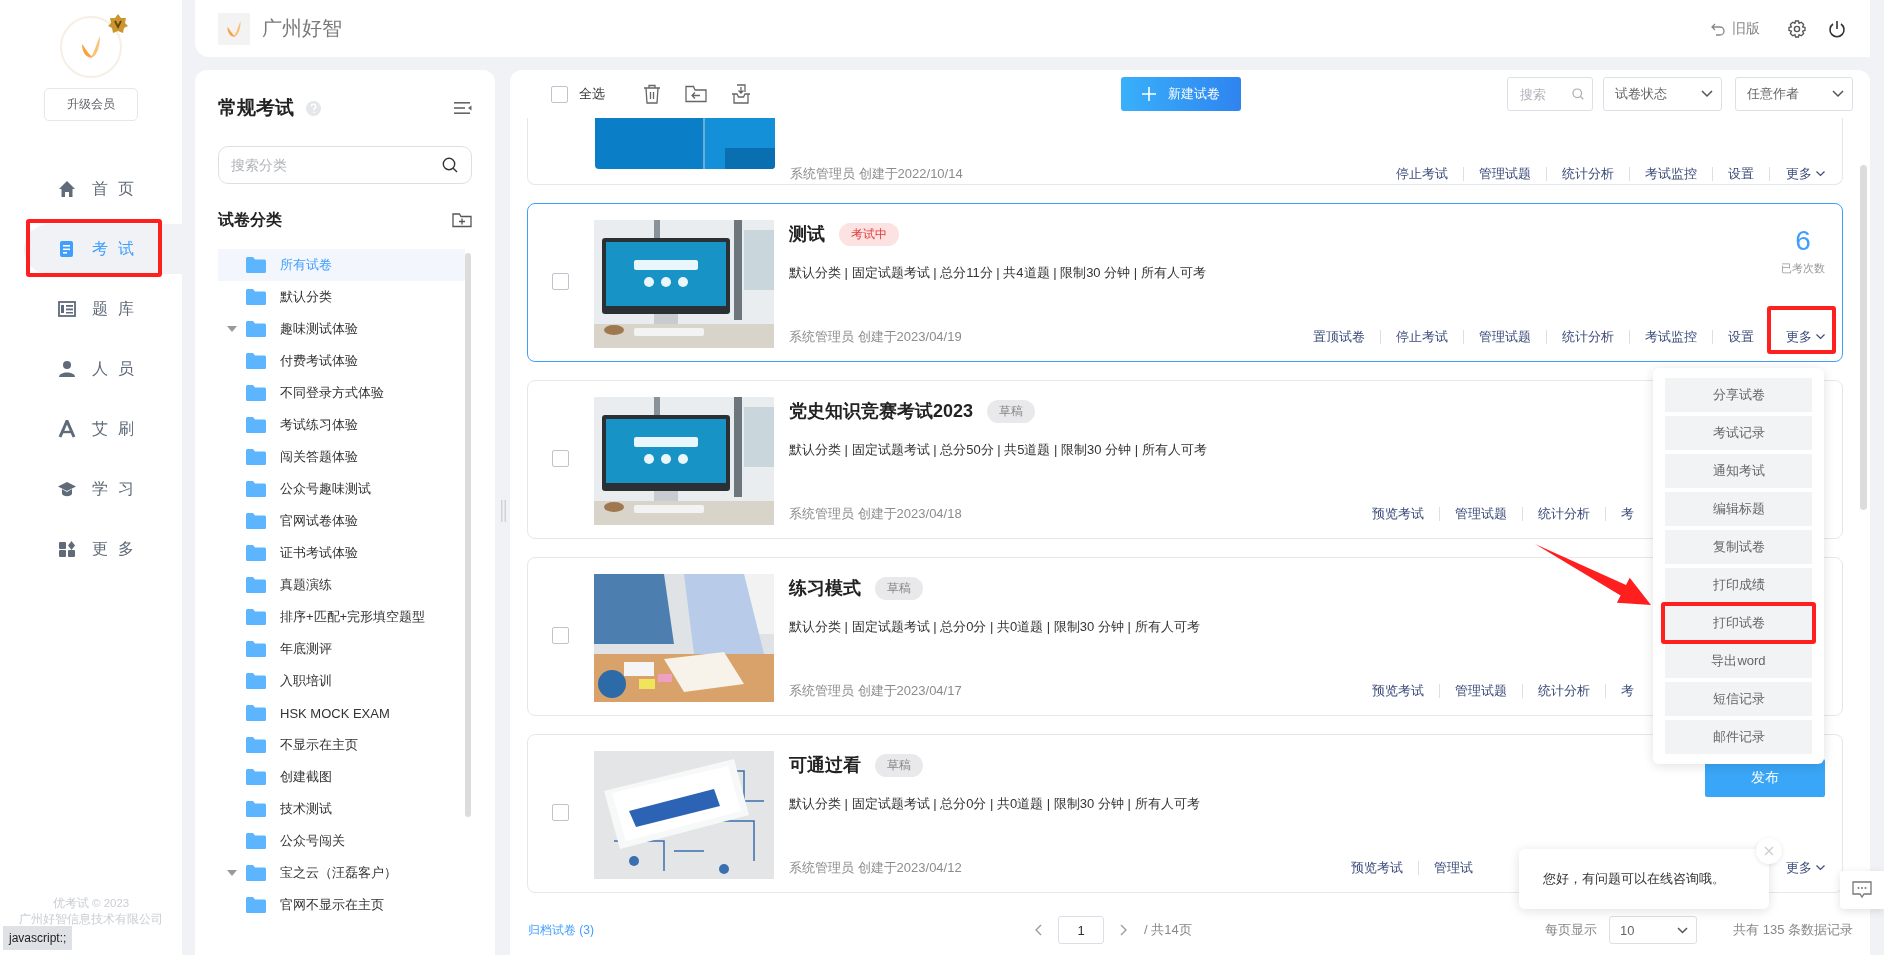  I want to click on old-version-link: 旧版, so click(1735, 28).